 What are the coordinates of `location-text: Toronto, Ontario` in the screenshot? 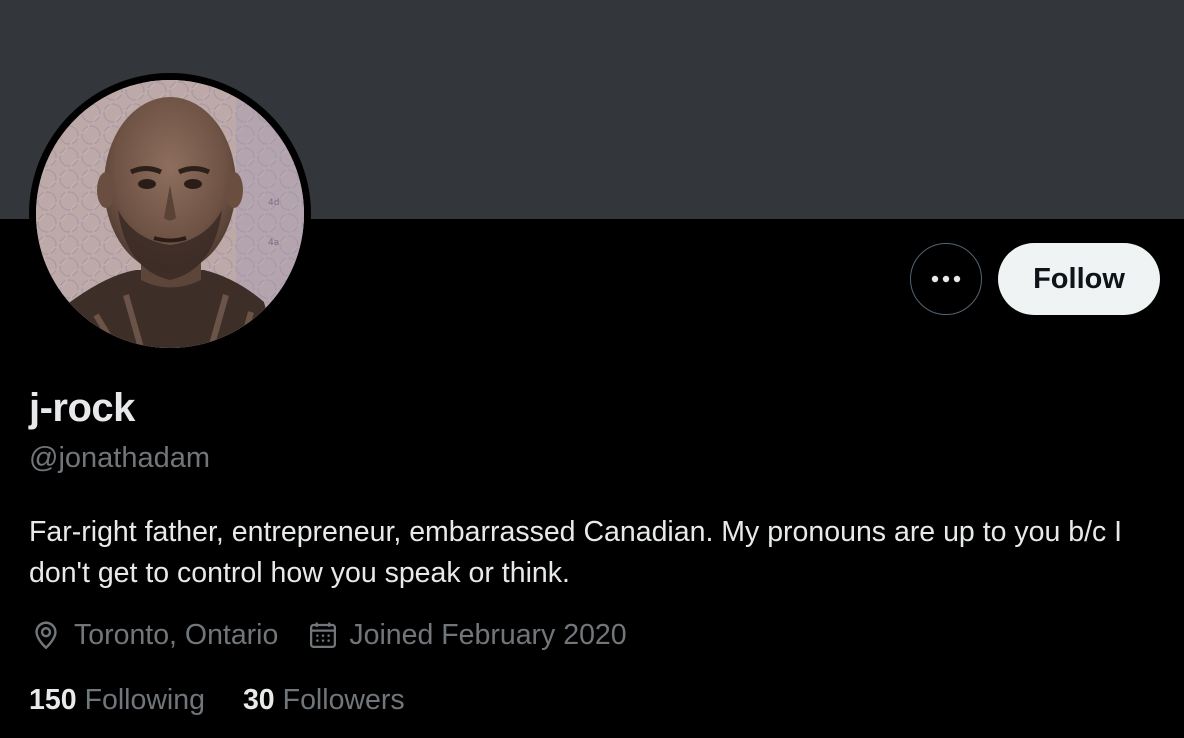 It's located at (176, 634).